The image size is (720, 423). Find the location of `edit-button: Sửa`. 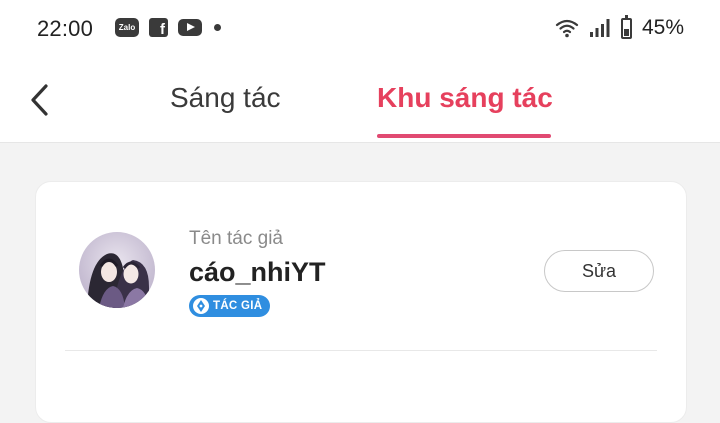

edit-button: Sửa is located at coordinates (599, 271).